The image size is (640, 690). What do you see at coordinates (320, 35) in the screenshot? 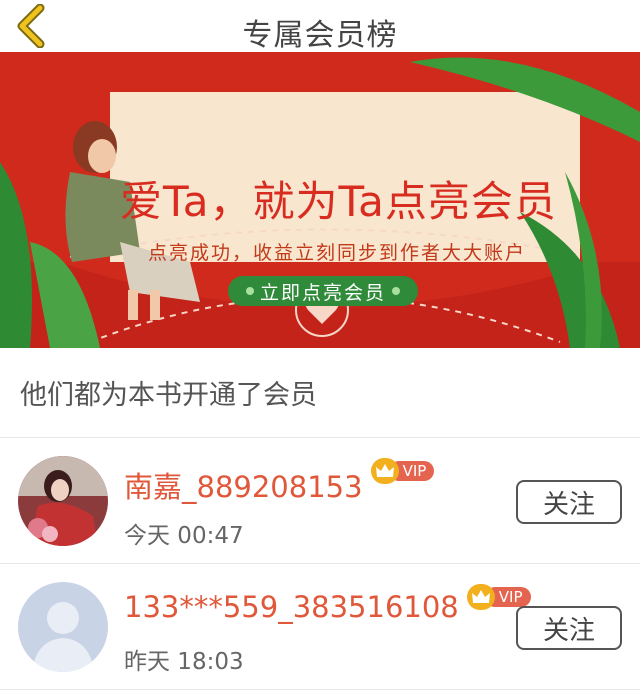
I see `page-title: 专属会员榜` at bounding box center [320, 35].